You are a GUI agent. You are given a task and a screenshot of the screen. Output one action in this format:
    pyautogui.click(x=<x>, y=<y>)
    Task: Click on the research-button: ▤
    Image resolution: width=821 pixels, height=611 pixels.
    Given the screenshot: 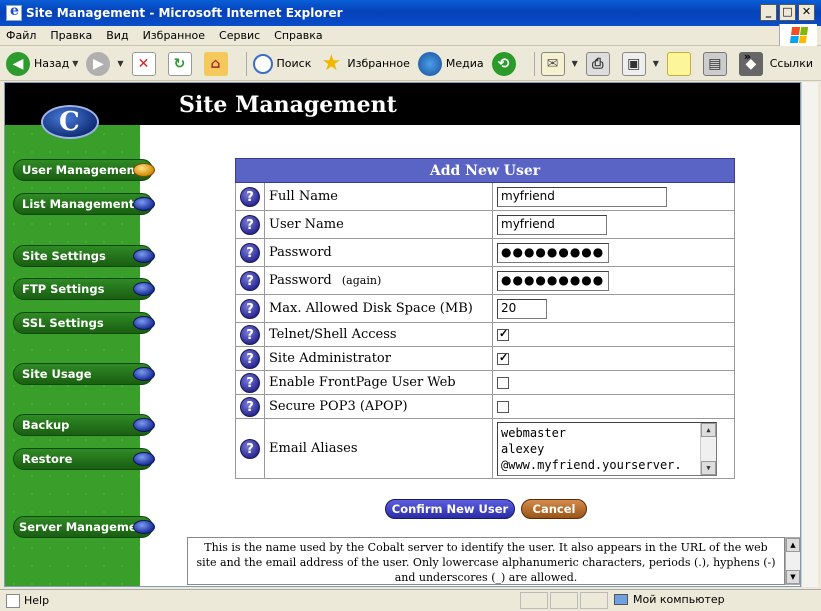 What is the action you would take?
    pyautogui.click(x=716, y=63)
    